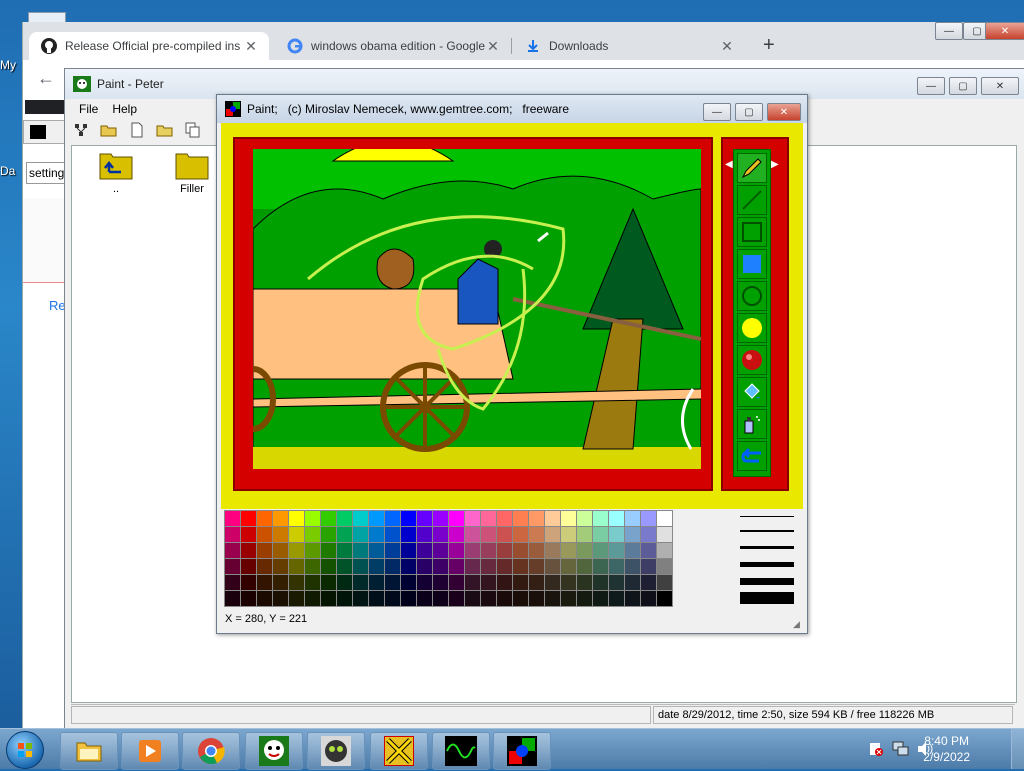 The height and width of the screenshot is (771, 1024). Describe the element at coordinates (1017, 749) in the screenshot. I see `show-desktop-button` at that location.